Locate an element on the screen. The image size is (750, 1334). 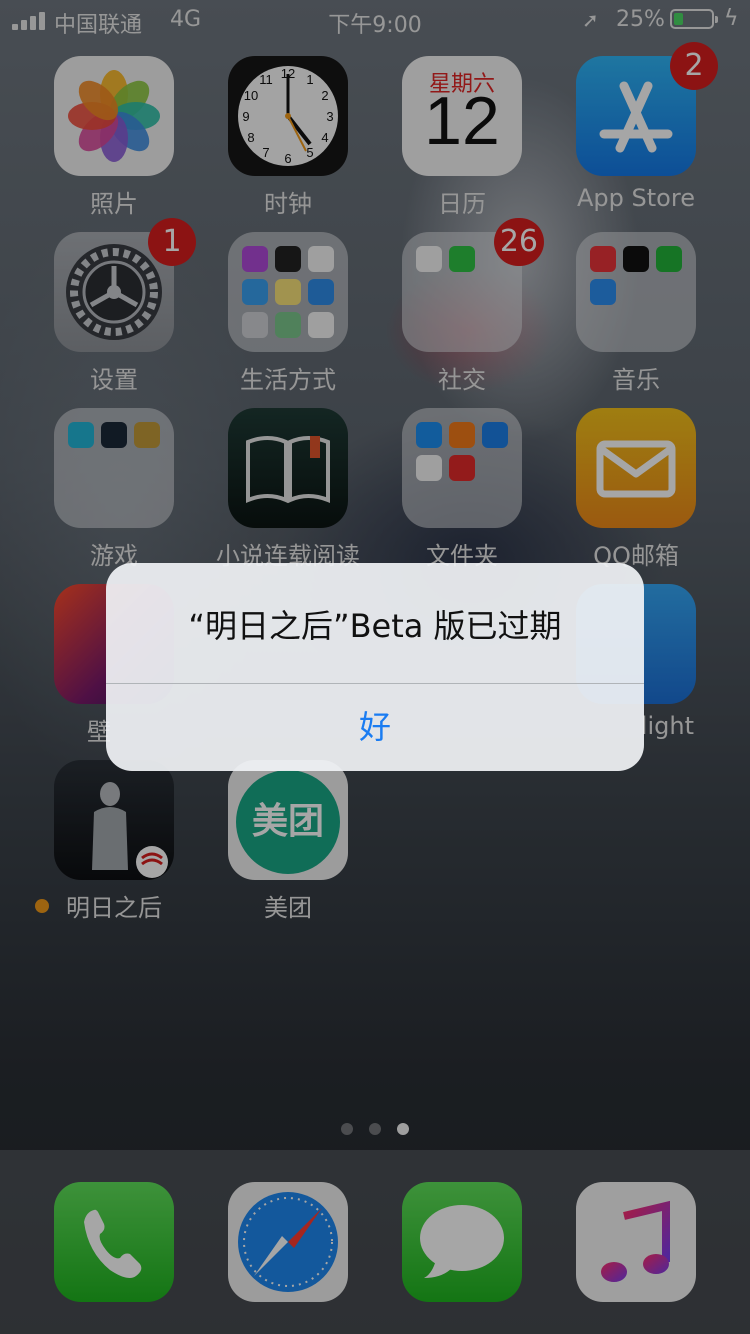
alert-dialog: “明日之后”Beta 版已过期 好 is located at coordinates (375, 667).